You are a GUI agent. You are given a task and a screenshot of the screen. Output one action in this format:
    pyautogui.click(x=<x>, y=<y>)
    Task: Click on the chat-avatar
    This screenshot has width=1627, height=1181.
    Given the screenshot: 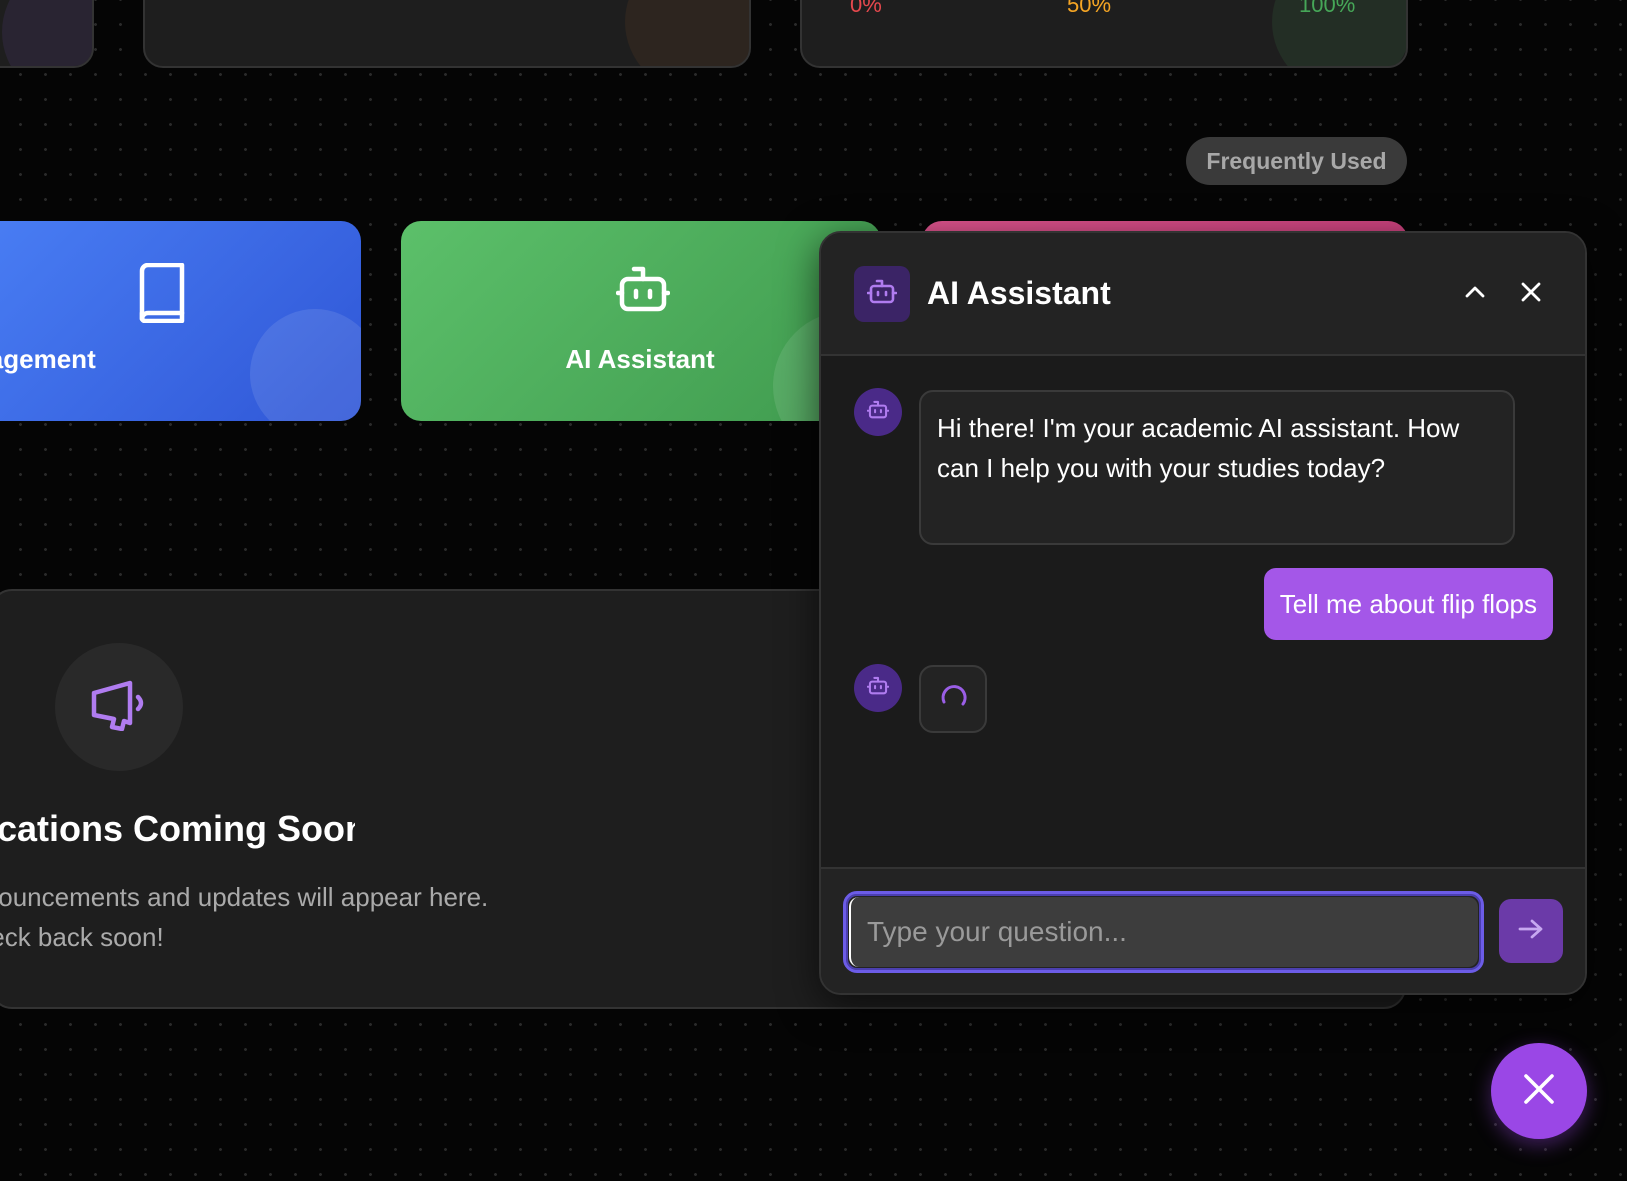 What is the action you would take?
    pyautogui.click(x=882, y=294)
    